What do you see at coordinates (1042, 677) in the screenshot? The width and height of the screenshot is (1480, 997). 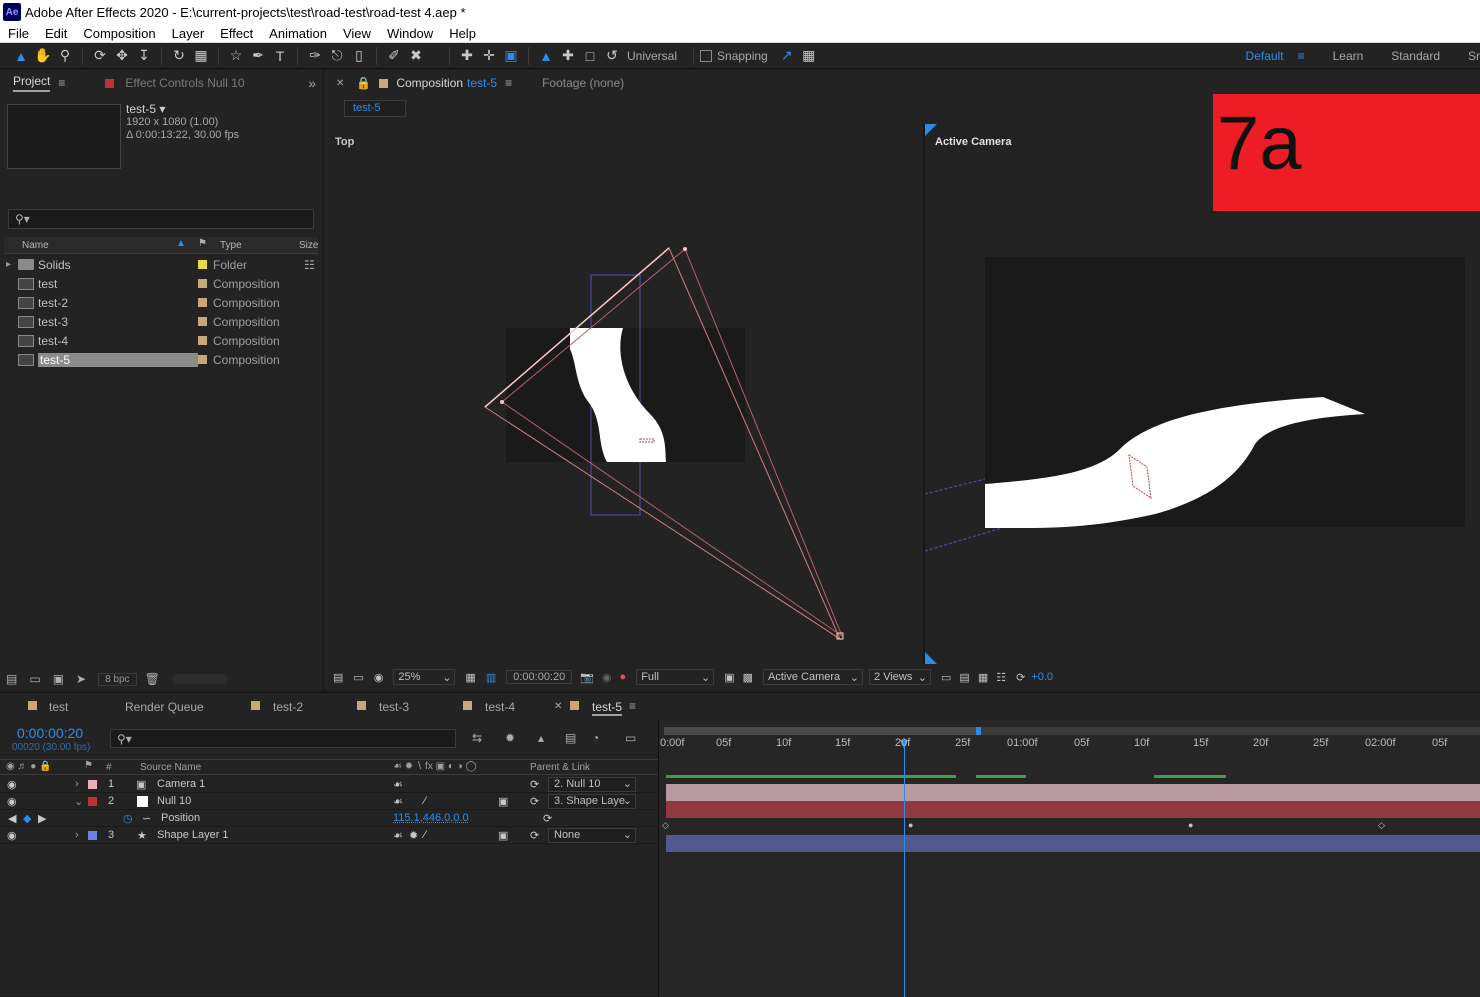 I see `exposure-value: +0.0` at bounding box center [1042, 677].